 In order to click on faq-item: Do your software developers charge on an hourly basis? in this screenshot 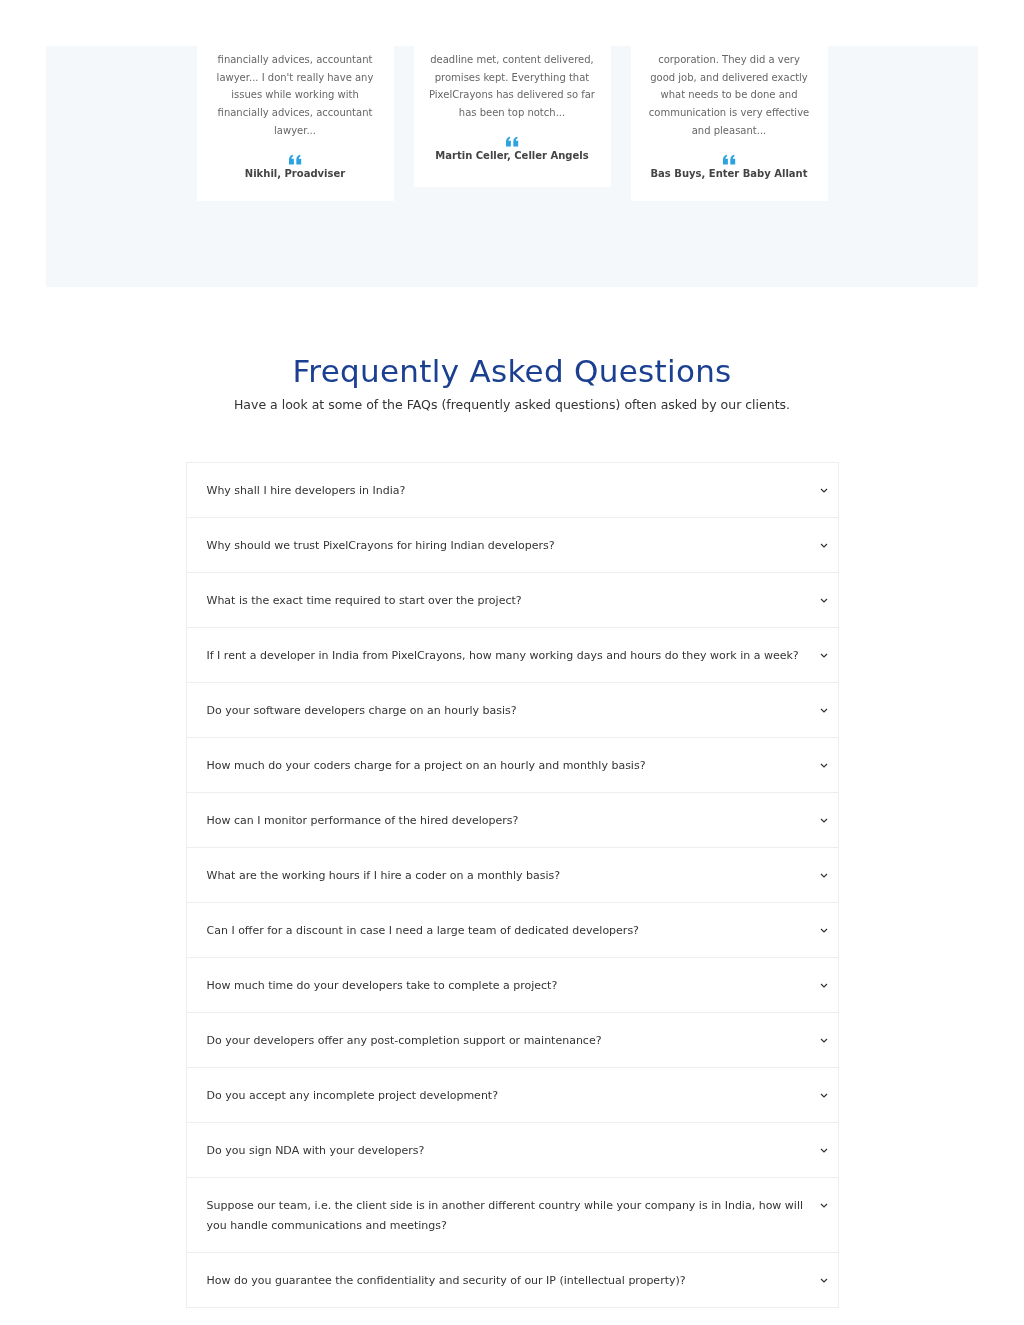, I will do `click(512, 710)`.